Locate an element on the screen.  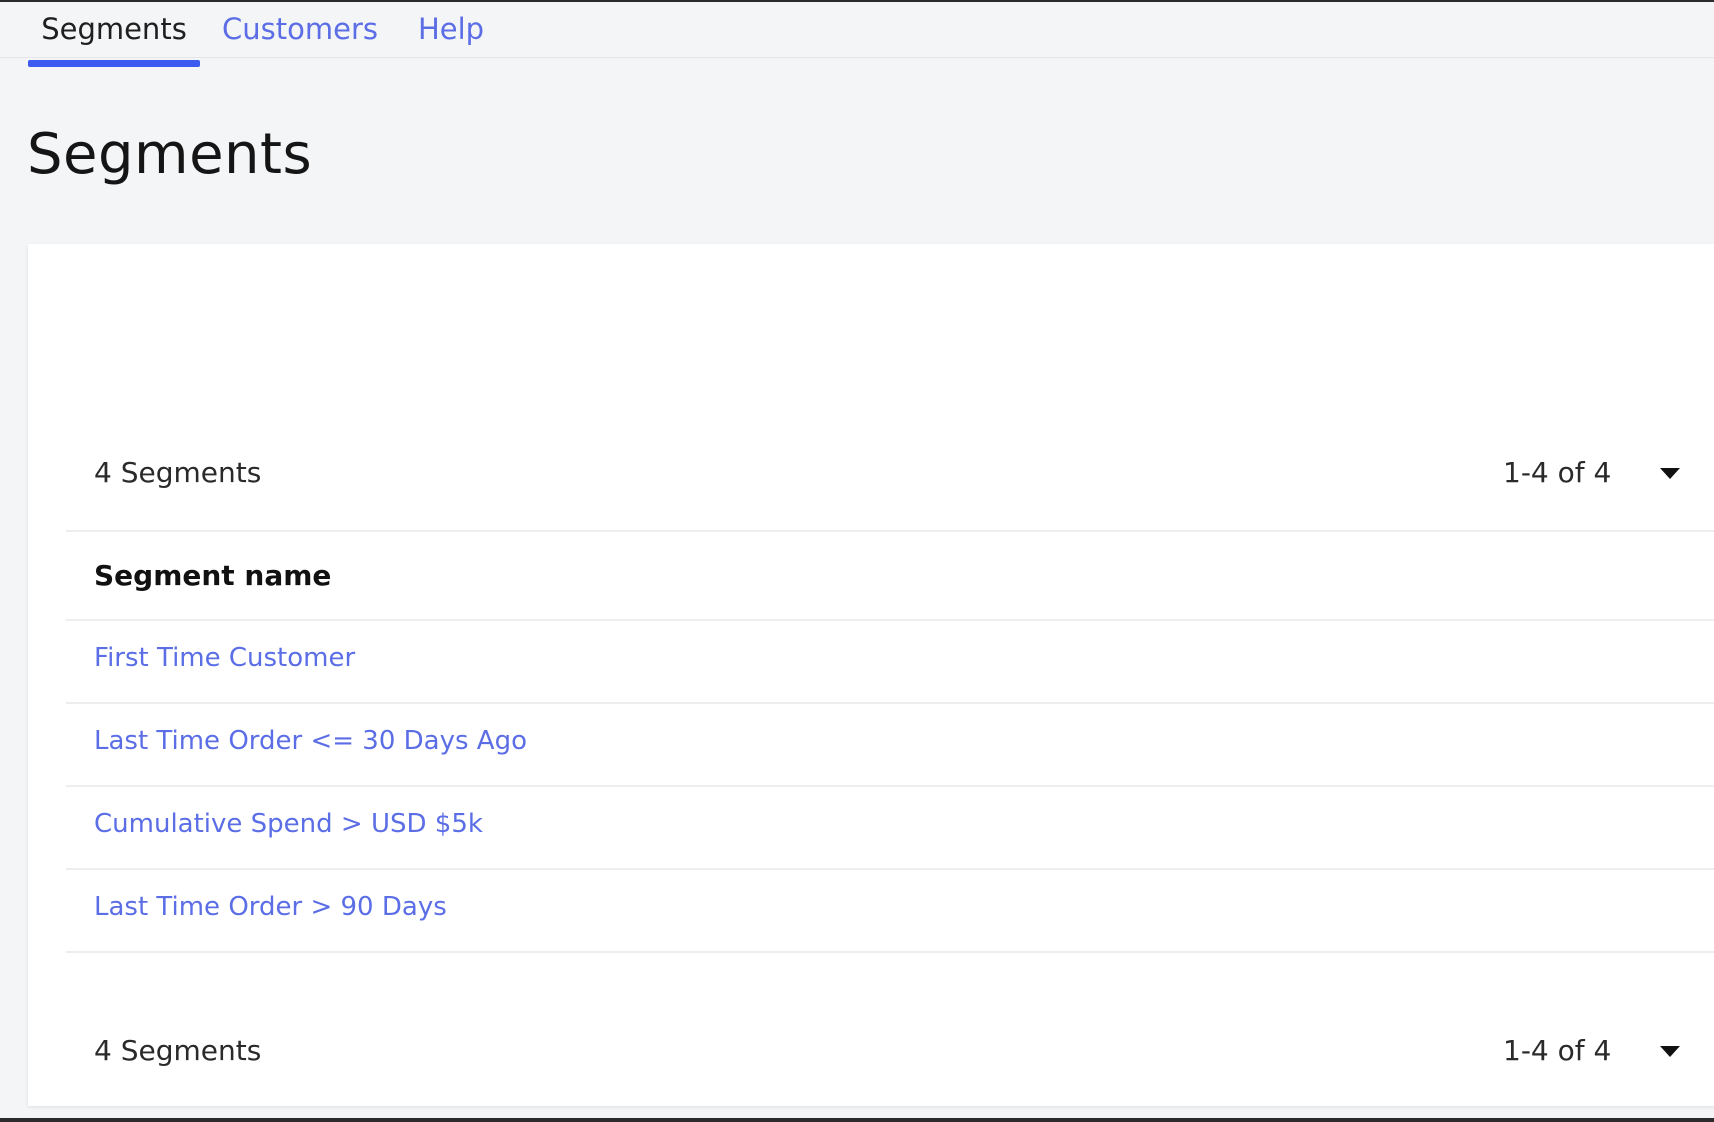
window-bottom-border is located at coordinates (857, 1120).